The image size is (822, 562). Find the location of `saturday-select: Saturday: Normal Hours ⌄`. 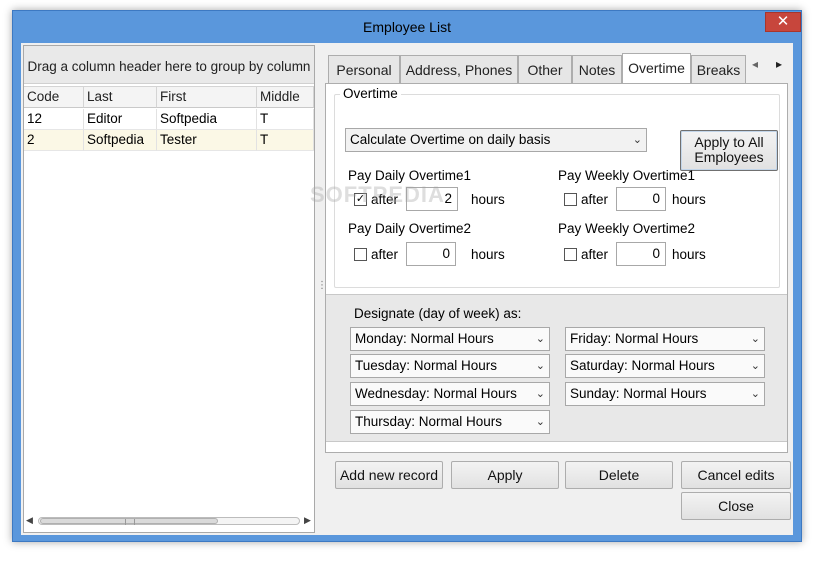

saturday-select: Saturday: Normal Hours ⌄ is located at coordinates (665, 366).